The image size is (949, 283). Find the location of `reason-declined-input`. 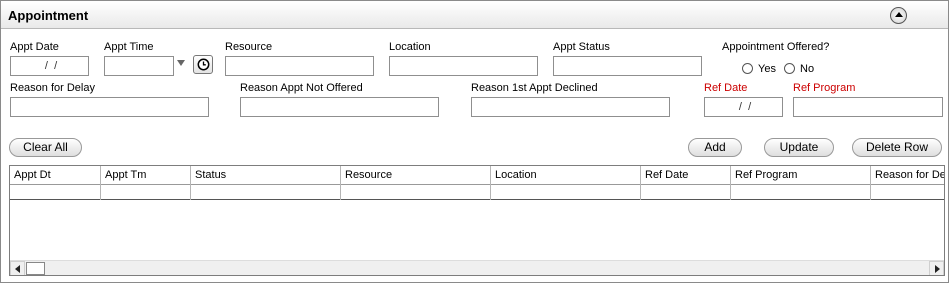

reason-declined-input is located at coordinates (570, 107).